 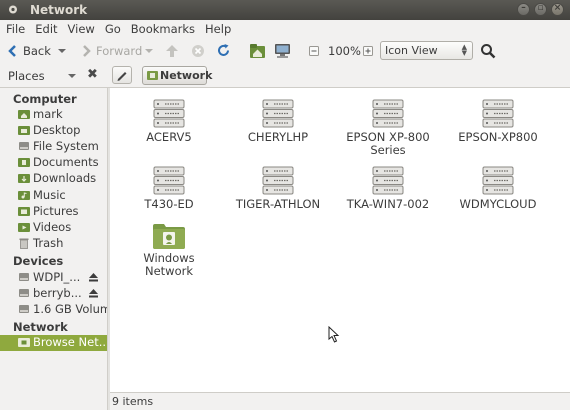 I want to click on sidebar-item-device-volume: 1.6 GB Volume, so click(x=59, y=310).